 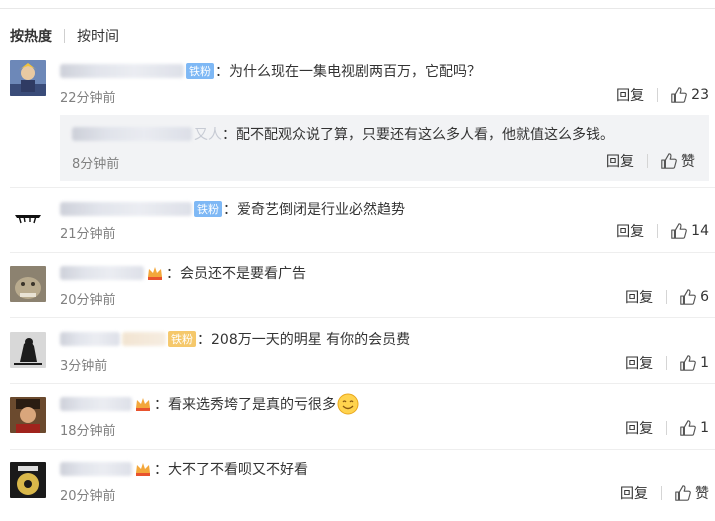 What do you see at coordinates (236, 274) in the screenshot?
I see `comment-text: ：会员还不是要看广告` at bounding box center [236, 274].